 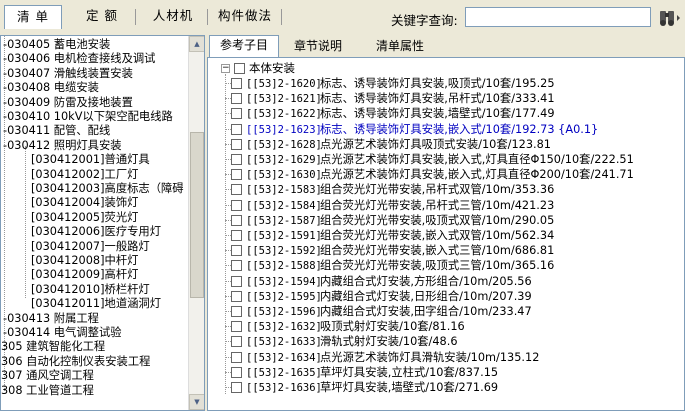 I want to click on tab-chapter-notes: 章节说明, so click(x=318, y=47).